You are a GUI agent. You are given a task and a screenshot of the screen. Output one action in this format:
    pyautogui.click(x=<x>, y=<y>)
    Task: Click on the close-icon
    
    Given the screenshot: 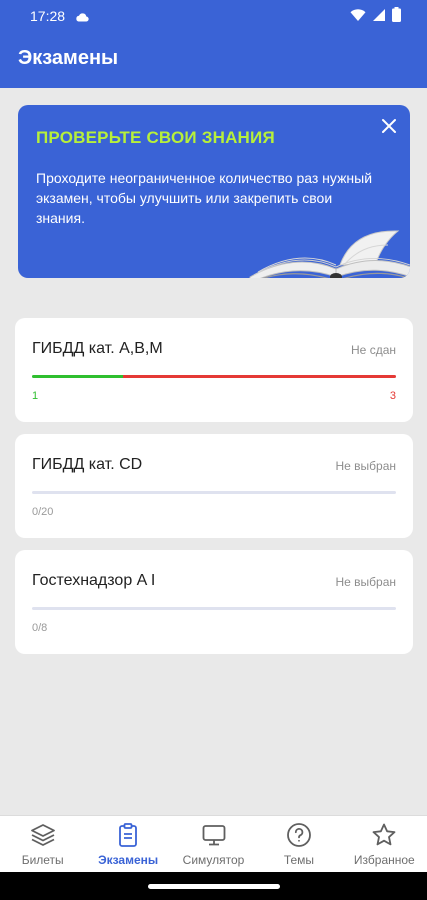 What is the action you would take?
    pyautogui.click(x=389, y=126)
    